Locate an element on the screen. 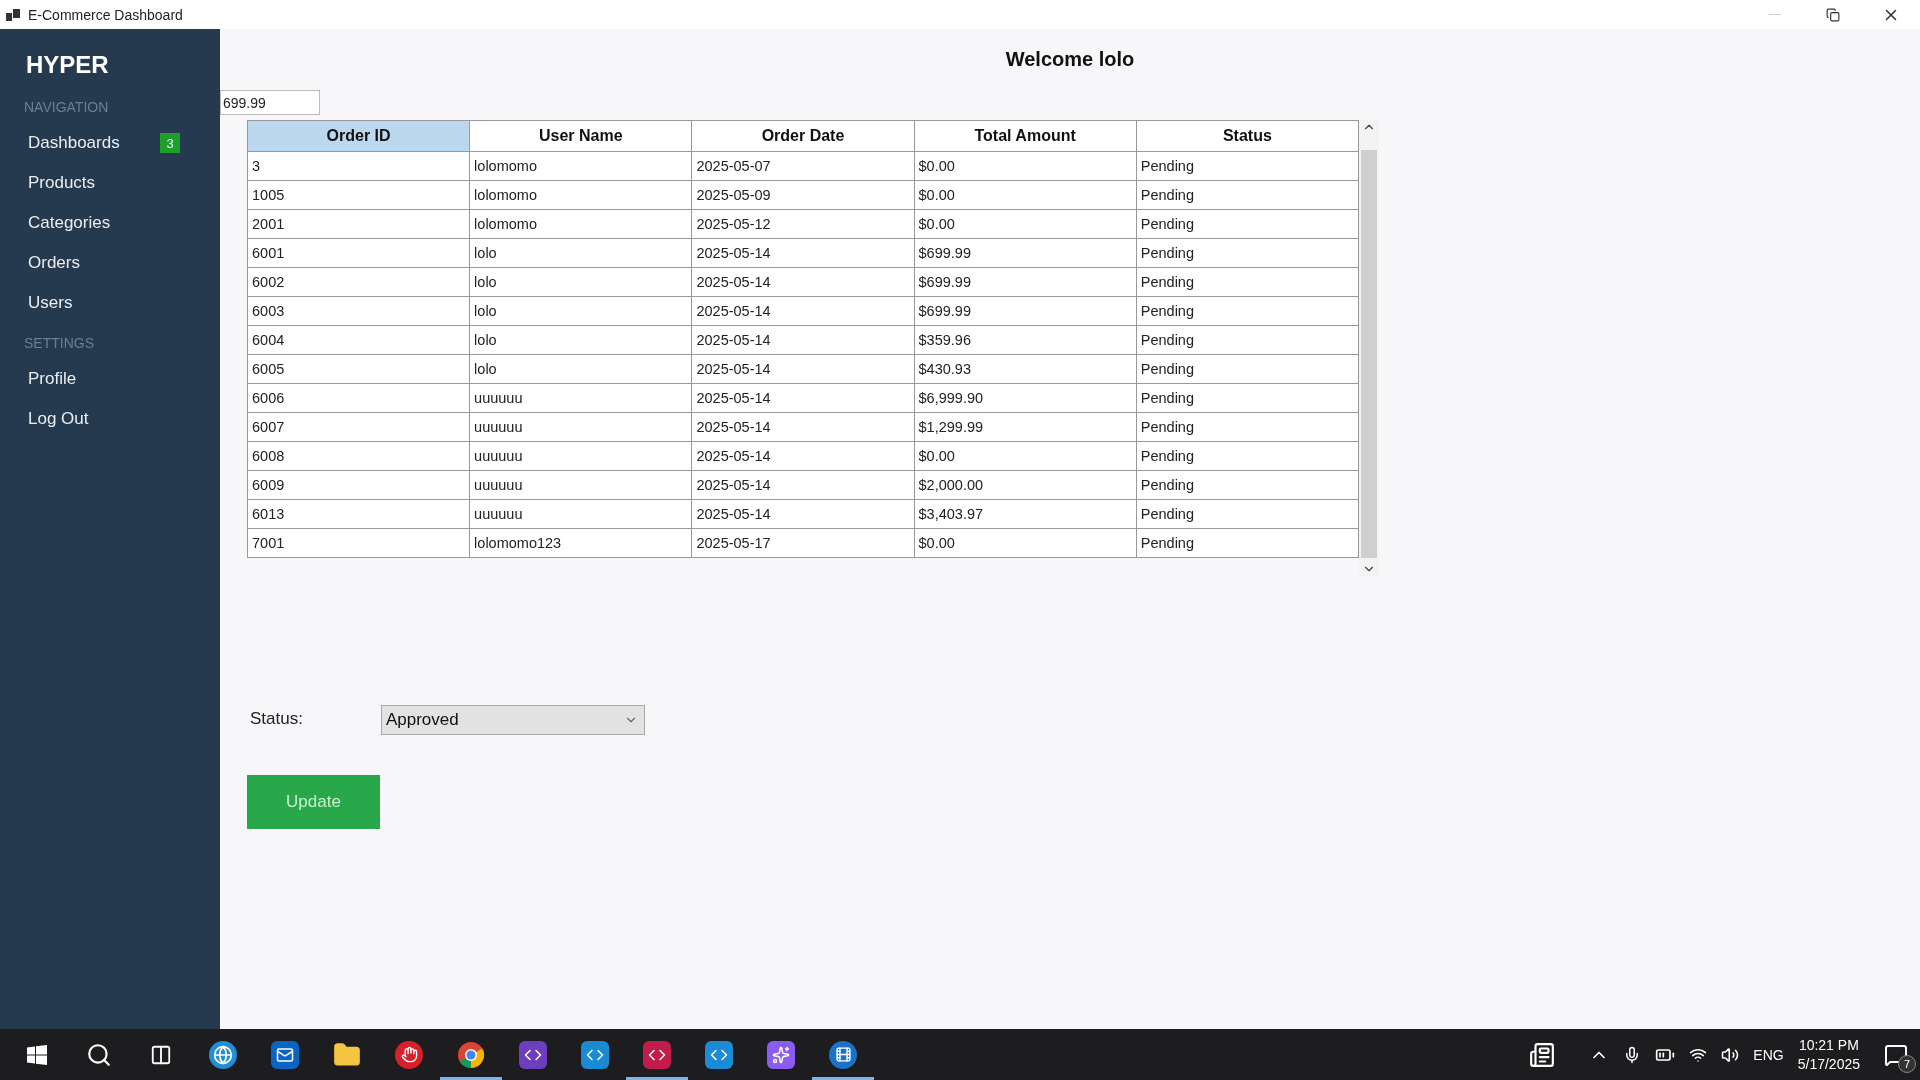  table-cell: 3 is located at coordinates (358, 166).